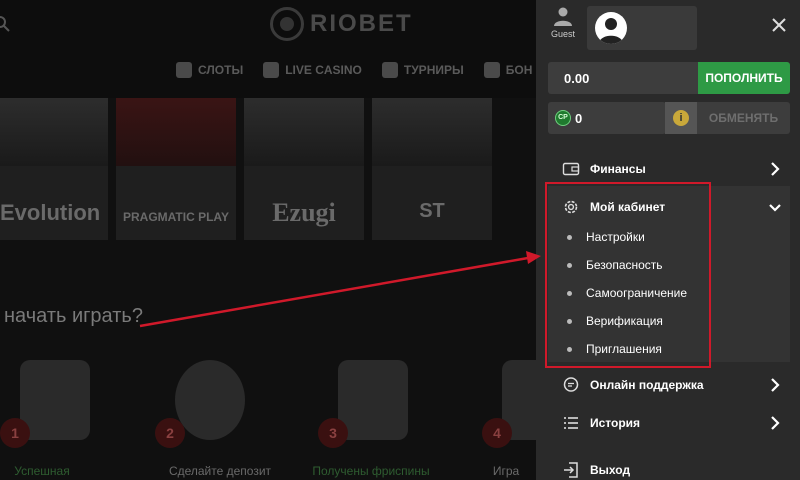 The image size is (800, 480). I want to click on bonus-icon, so click(491, 70).